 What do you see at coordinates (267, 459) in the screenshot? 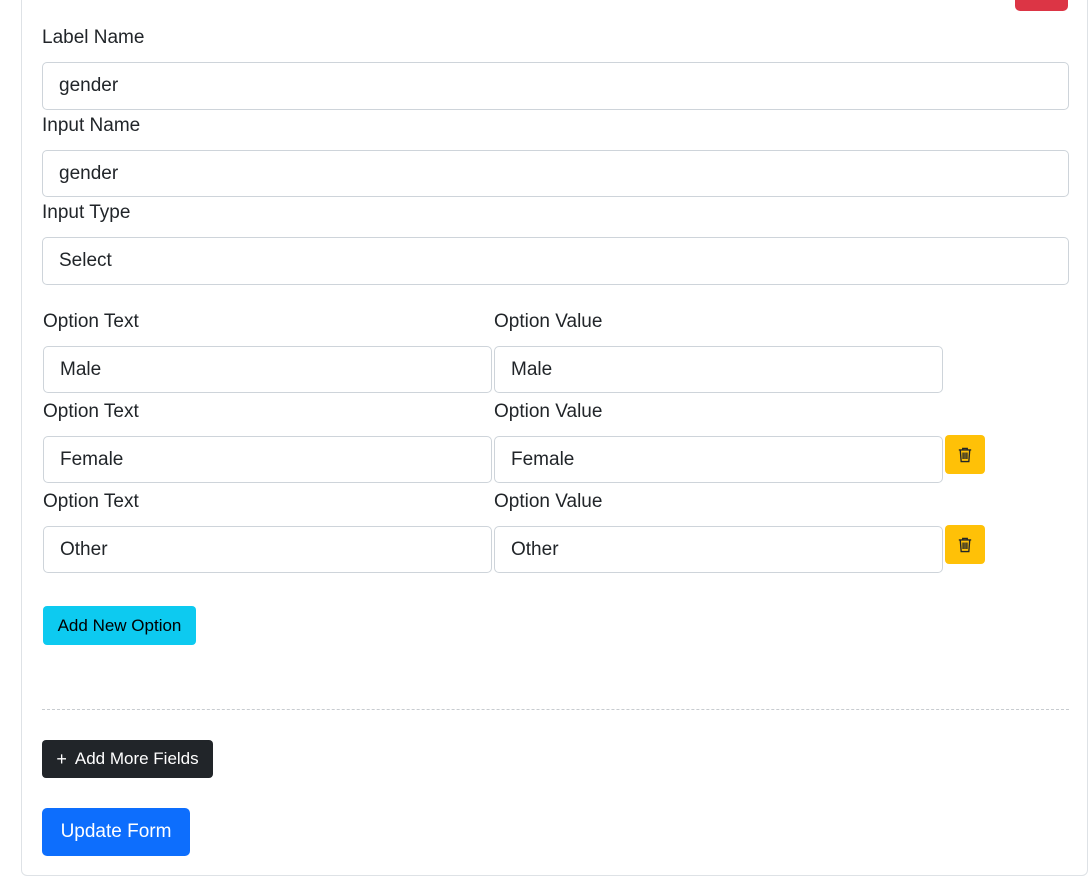
I see `option-text-input: Female` at bounding box center [267, 459].